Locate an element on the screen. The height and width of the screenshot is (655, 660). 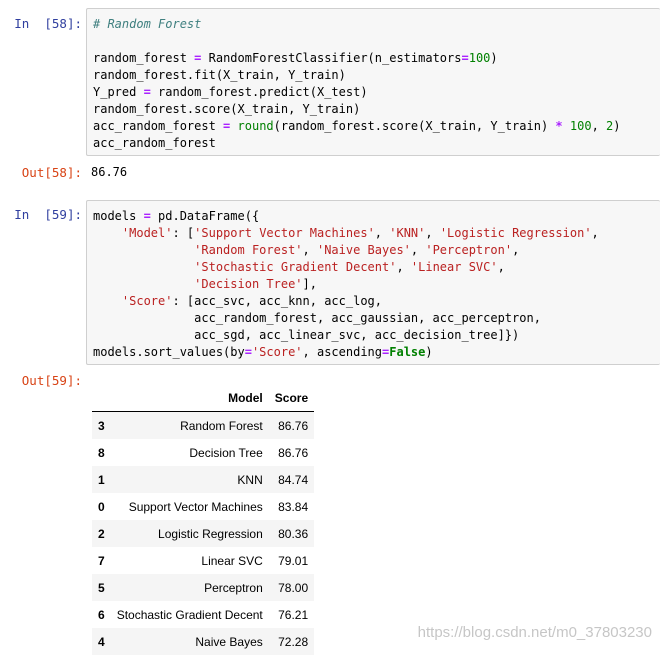
table-row: 7 Linear SVC 79.01 is located at coordinates (203, 560).